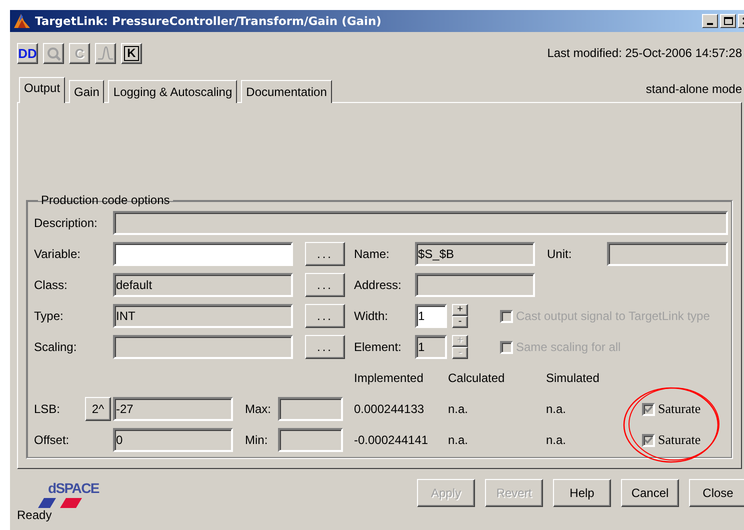  What do you see at coordinates (258, 409) in the screenshot?
I see `field-label: Max:` at bounding box center [258, 409].